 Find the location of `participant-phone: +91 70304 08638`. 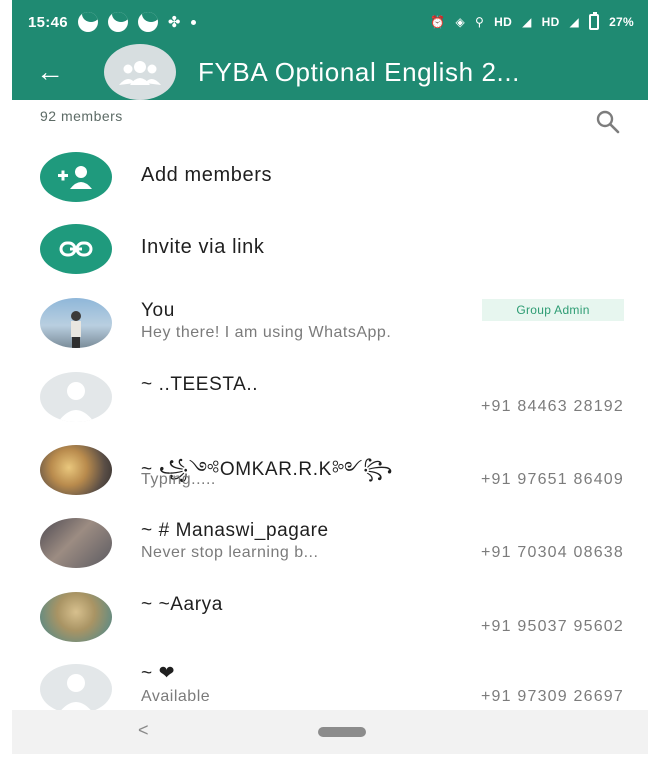

participant-phone: +91 70304 08638 is located at coordinates (552, 552).